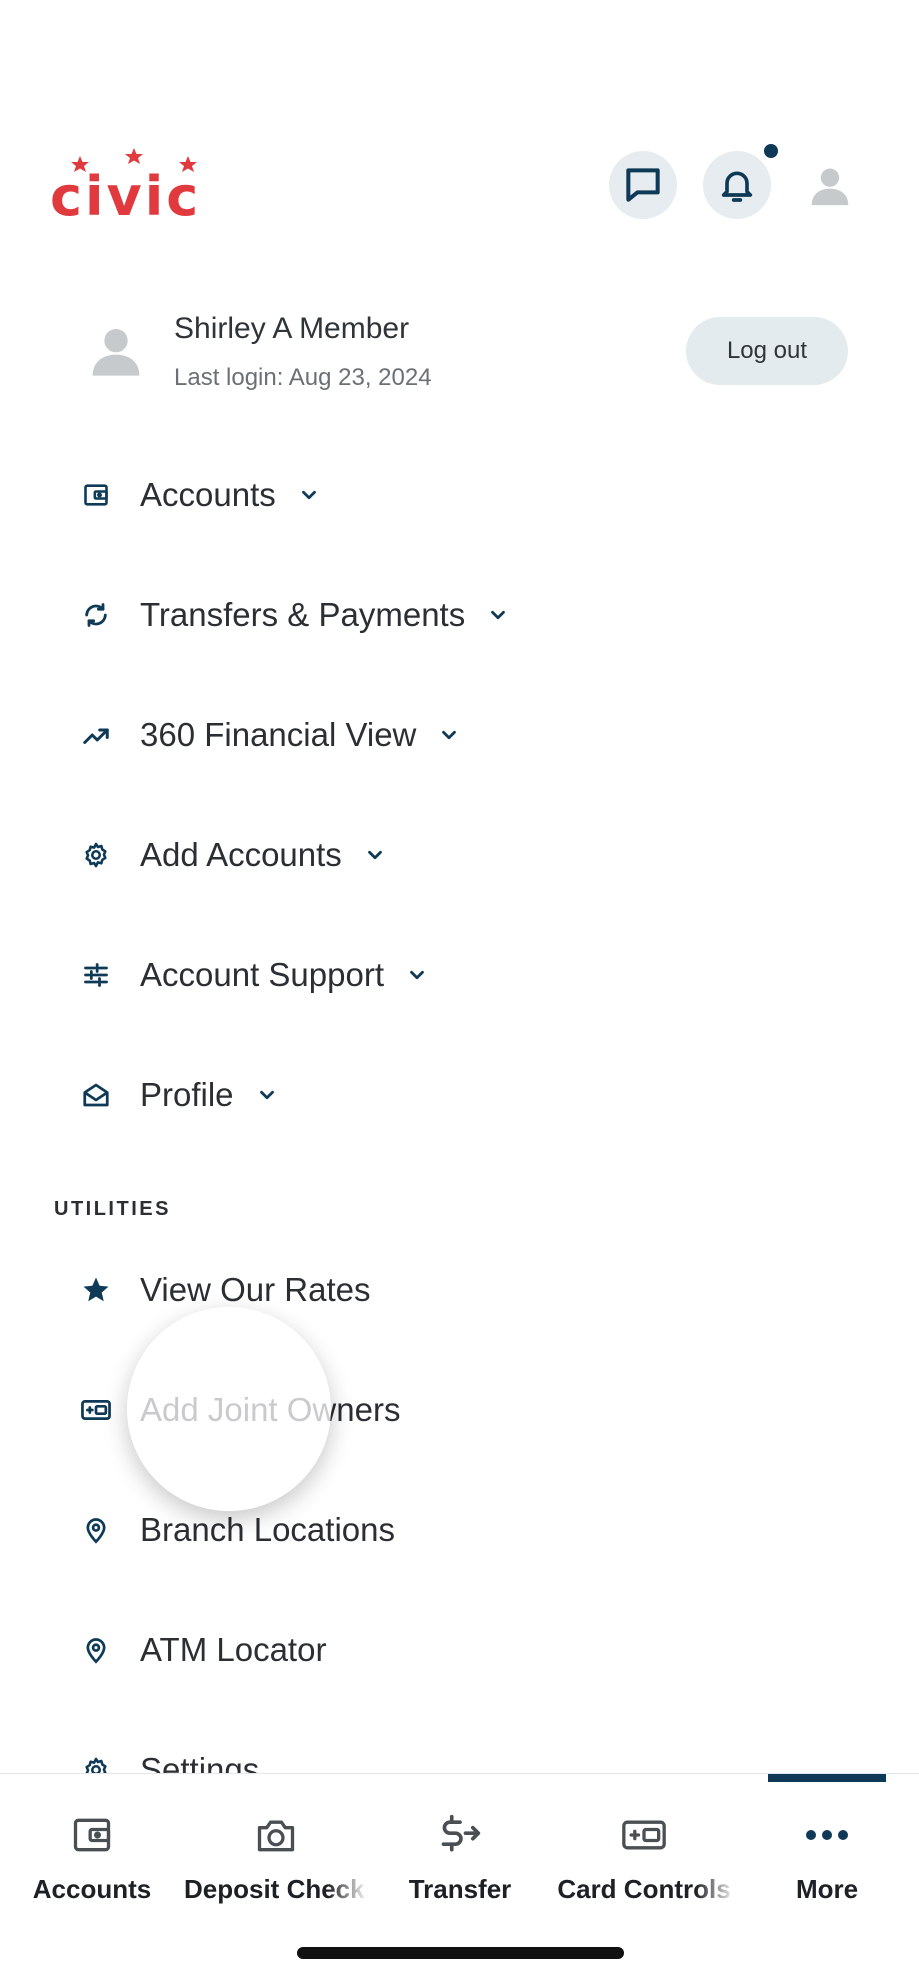  Describe the element at coordinates (303, 377) in the screenshot. I see `last-login: Last login: Aug 23, 2024` at that location.